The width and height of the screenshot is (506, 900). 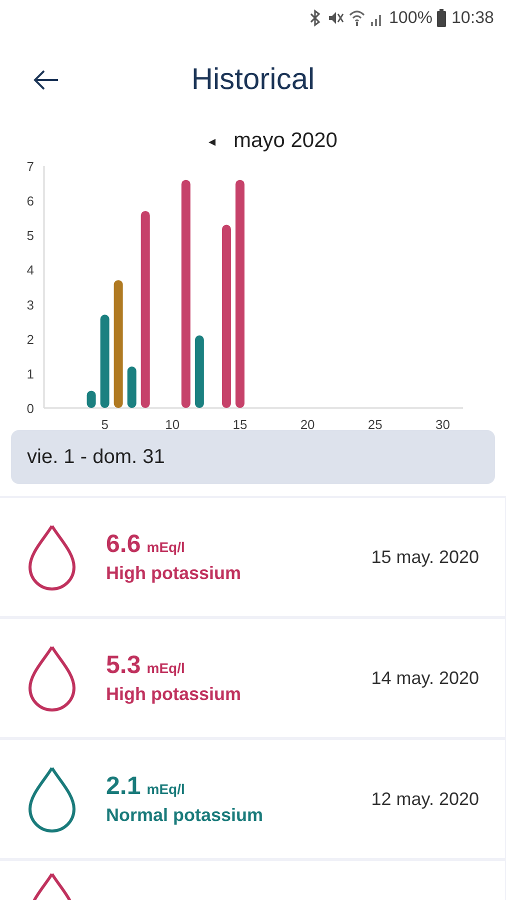 I want to click on previous-month-button: ◂, so click(x=212, y=141).